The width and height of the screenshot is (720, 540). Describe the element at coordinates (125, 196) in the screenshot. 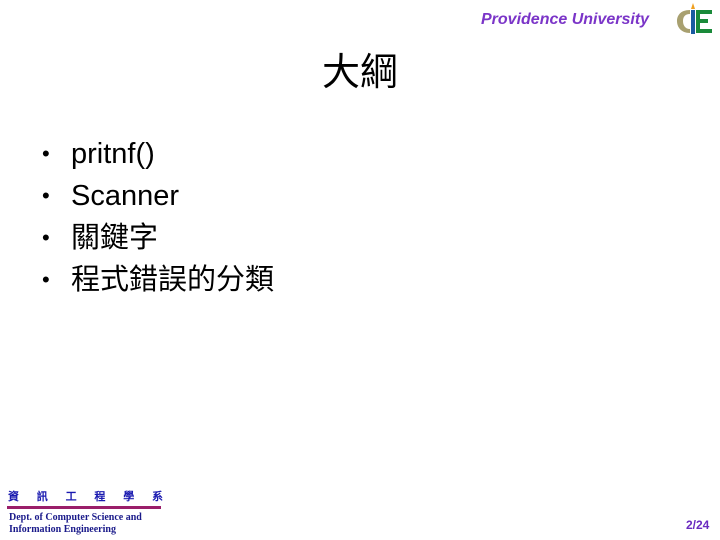

I see `bullet-text: Scanner` at that location.